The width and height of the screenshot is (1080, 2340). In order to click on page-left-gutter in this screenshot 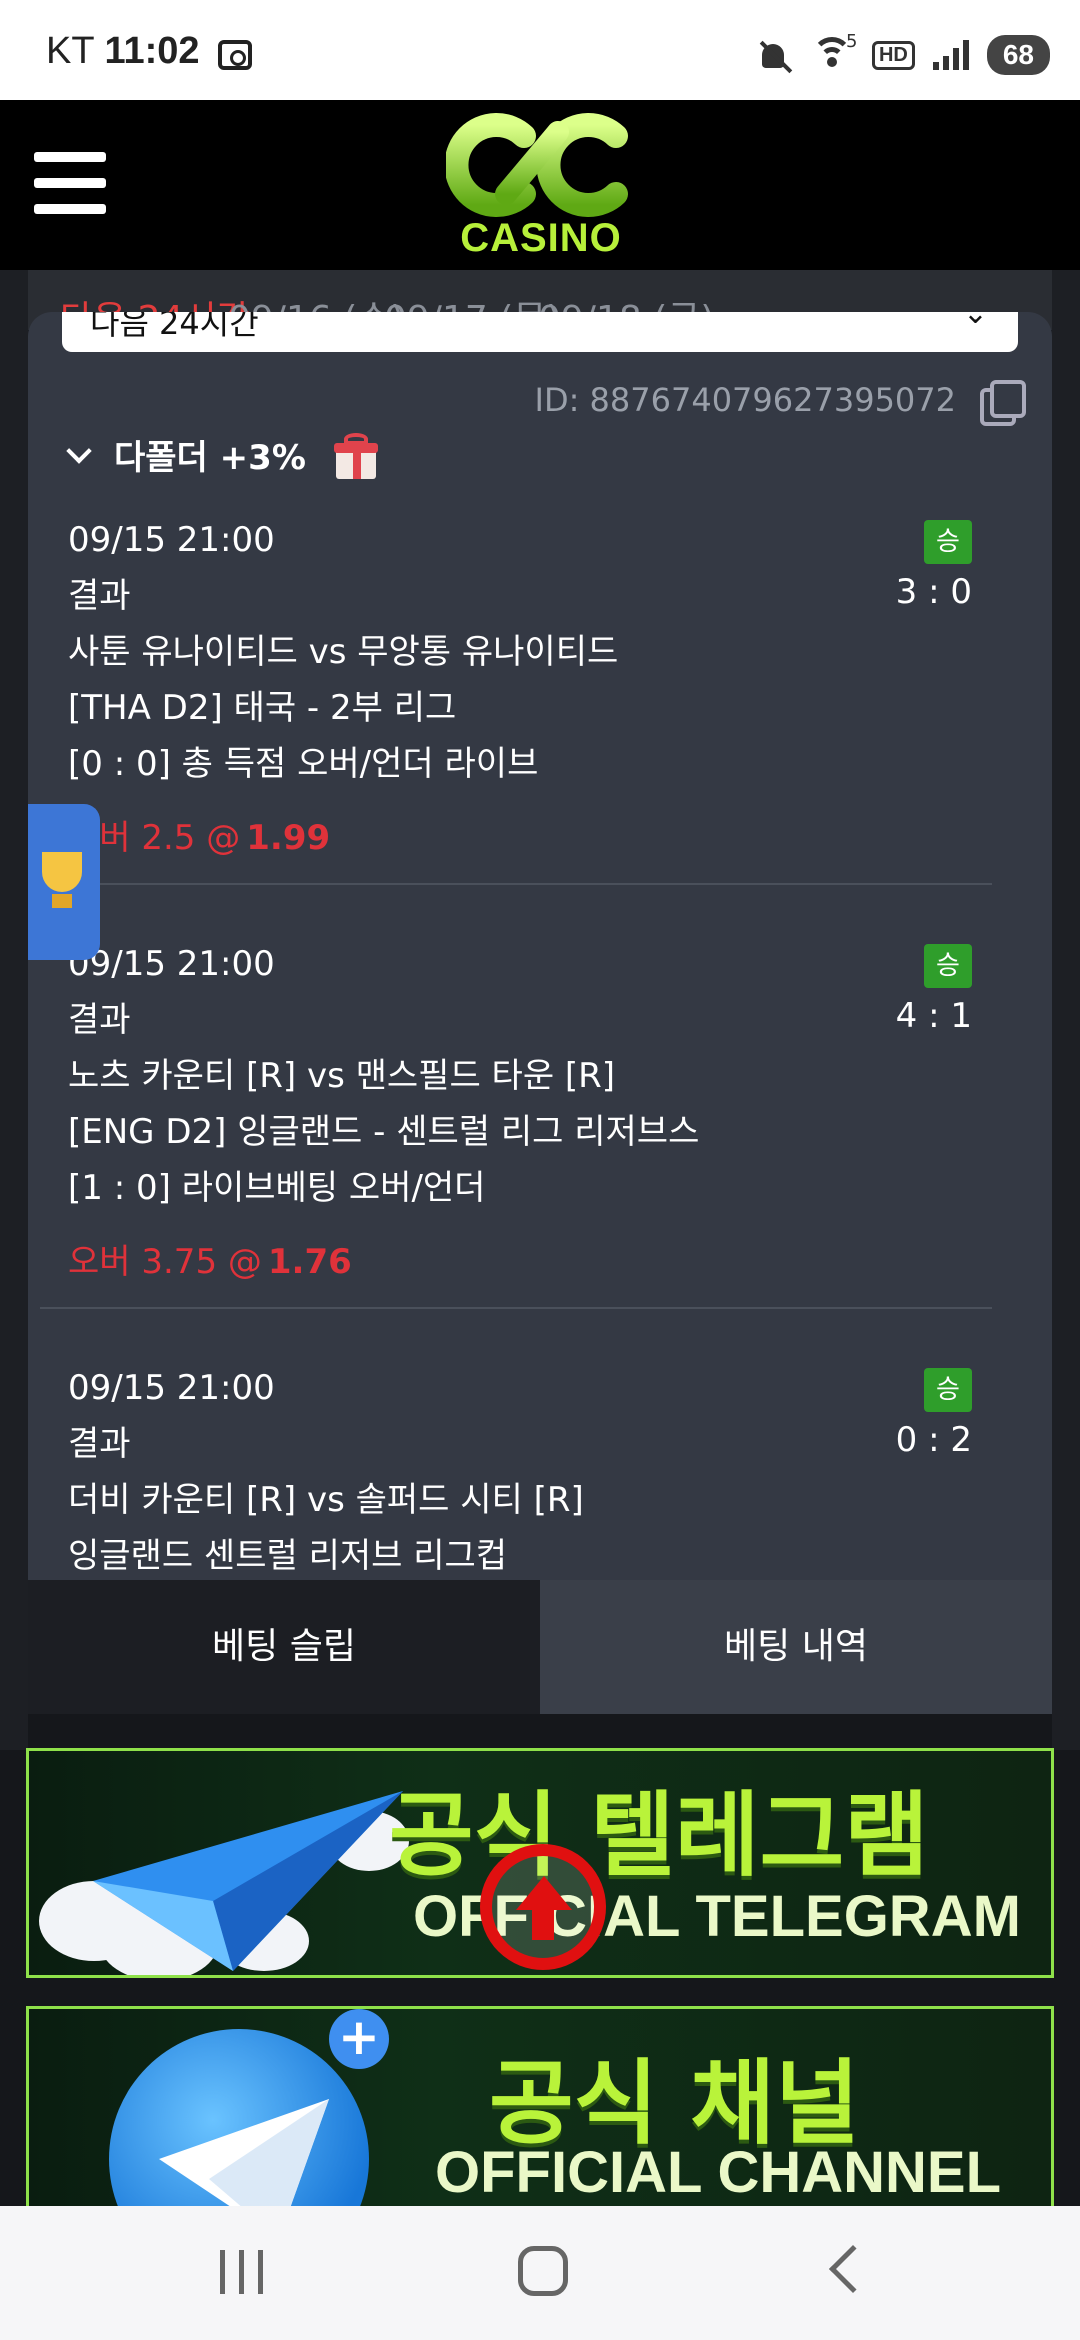, I will do `click(14, 1010)`.